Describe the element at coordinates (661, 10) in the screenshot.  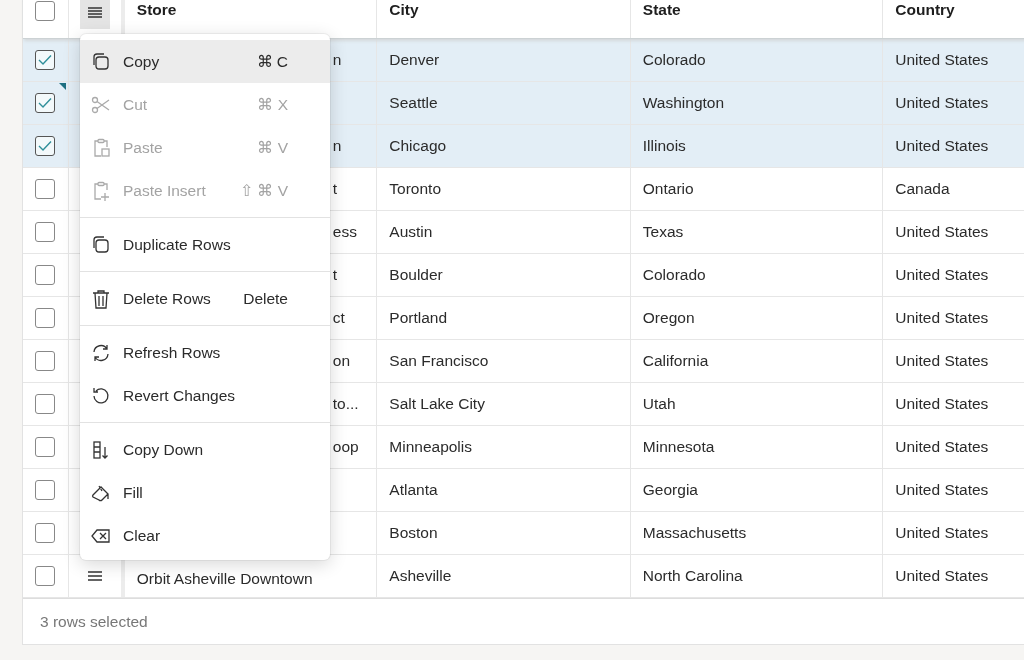
I see `column-header: State` at that location.